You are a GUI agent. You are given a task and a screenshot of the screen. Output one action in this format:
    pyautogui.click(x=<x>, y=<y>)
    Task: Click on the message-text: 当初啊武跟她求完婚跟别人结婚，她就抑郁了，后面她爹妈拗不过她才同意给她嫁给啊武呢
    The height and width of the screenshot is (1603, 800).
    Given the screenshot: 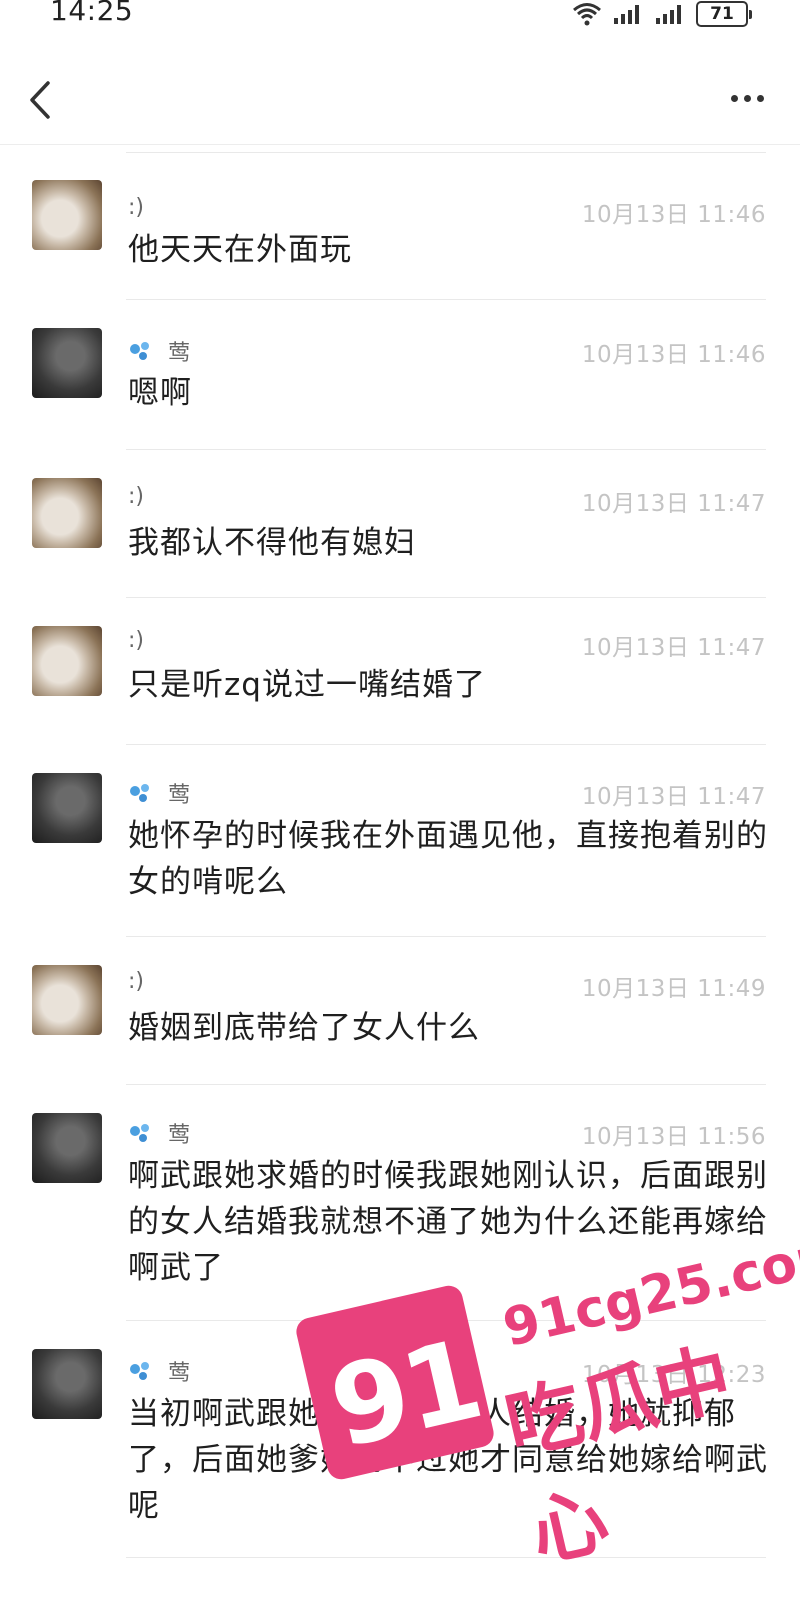 What is the action you would take?
    pyautogui.click(x=448, y=1460)
    